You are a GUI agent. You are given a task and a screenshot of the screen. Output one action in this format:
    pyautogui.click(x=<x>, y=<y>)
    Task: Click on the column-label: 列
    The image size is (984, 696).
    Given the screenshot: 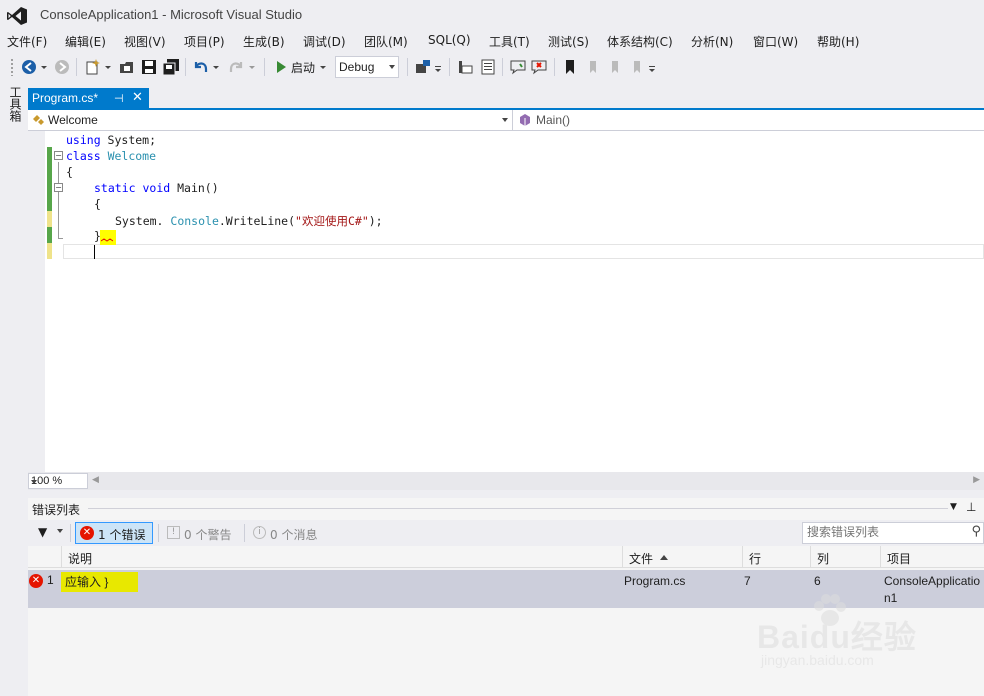 What is the action you would take?
    pyautogui.click(x=823, y=559)
    